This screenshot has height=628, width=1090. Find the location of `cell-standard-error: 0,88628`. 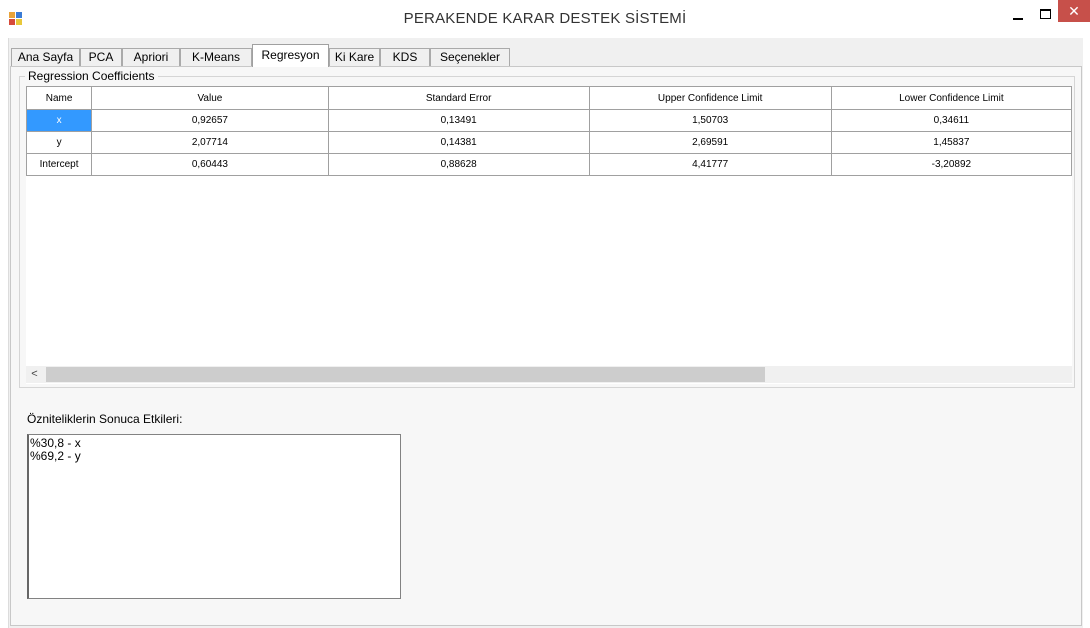

cell-standard-error: 0,88628 is located at coordinates (458, 164).